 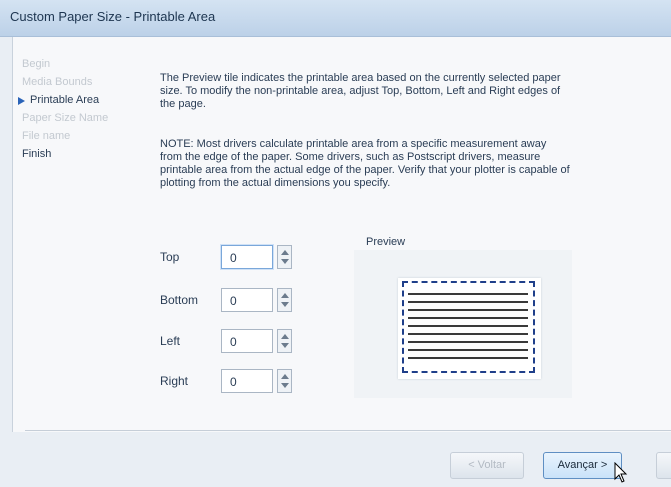 I want to click on top-spinner, so click(x=284, y=257).